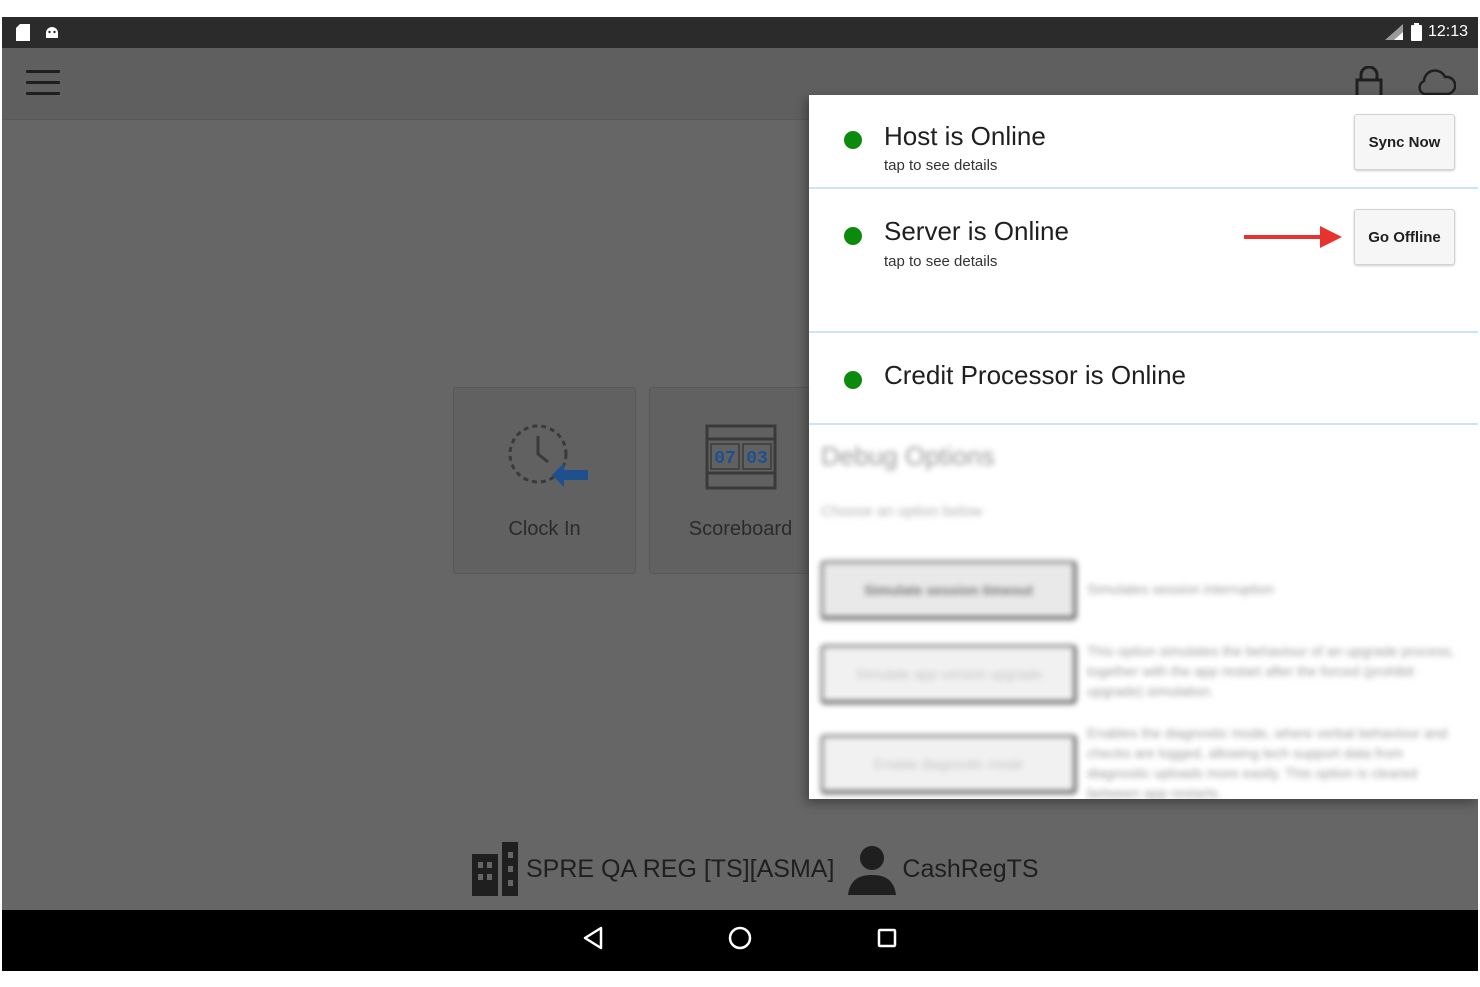  I want to click on scoreboard-label: Scoreboard, so click(740, 529).